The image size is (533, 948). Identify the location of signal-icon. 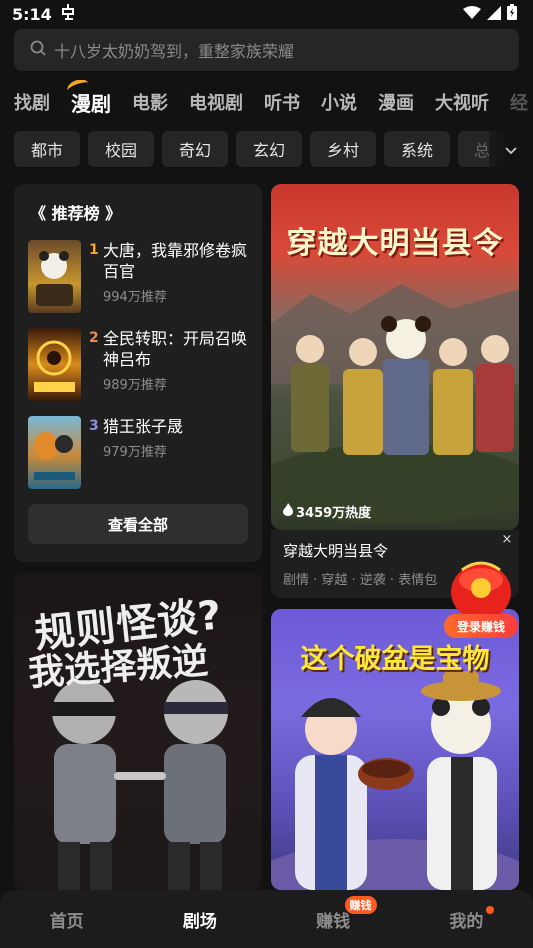
(494, 14).